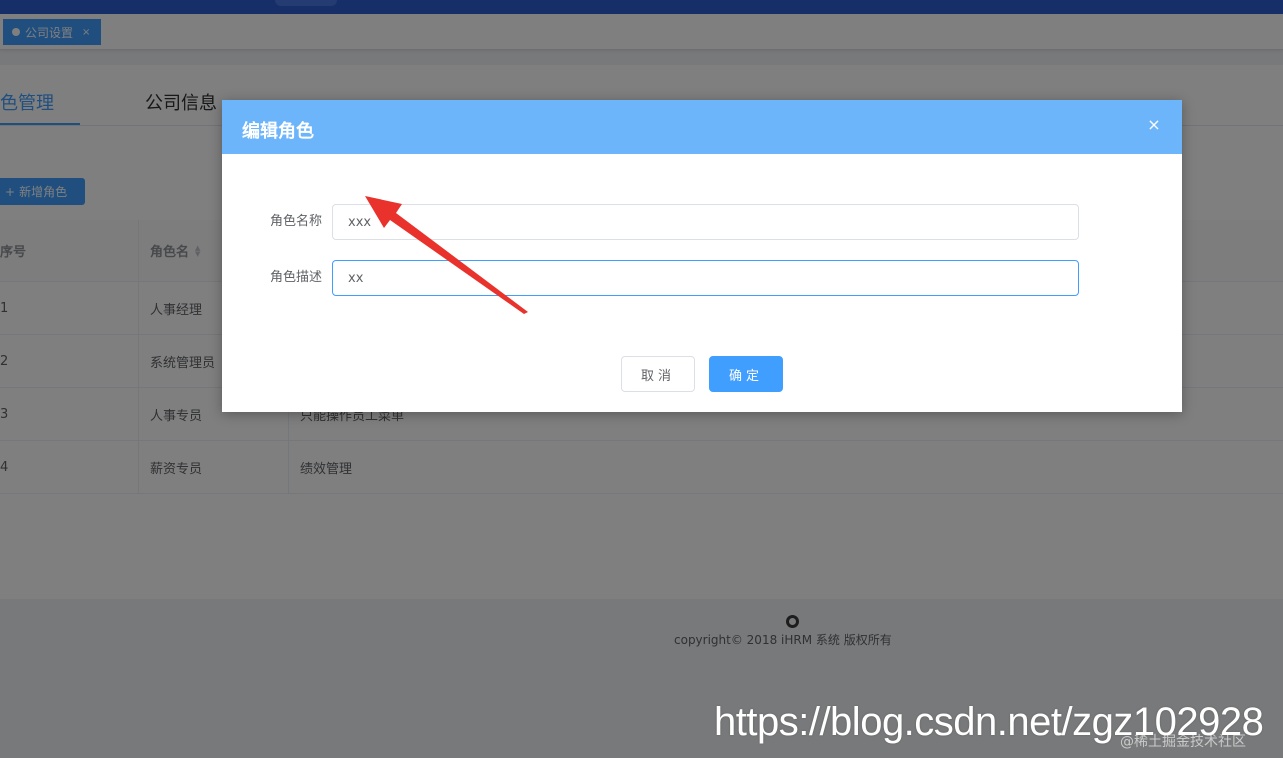  What do you see at coordinates (1183, 742) in the screenshot?
I see `watermark-community: @稀土掘金技术社区` at bounding box center [1183, 742].